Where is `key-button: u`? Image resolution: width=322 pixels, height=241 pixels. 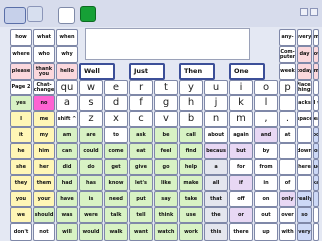
key-button: u is located at coordinates (216, 87).